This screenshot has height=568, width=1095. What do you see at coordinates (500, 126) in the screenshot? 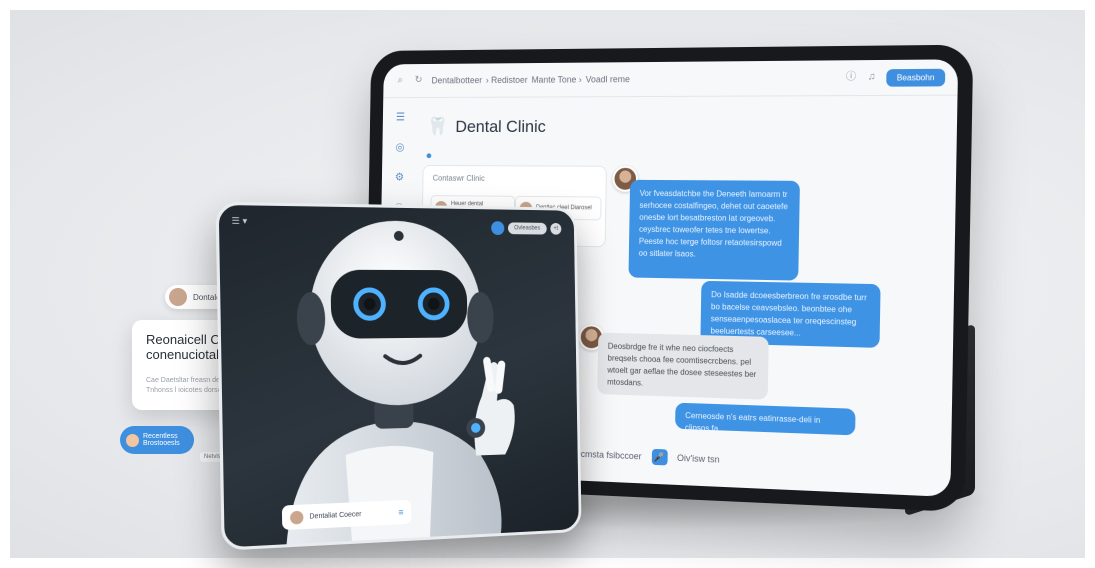
I see `clinic-title-text: Dental Clinic` at bounding box center [500, 126].